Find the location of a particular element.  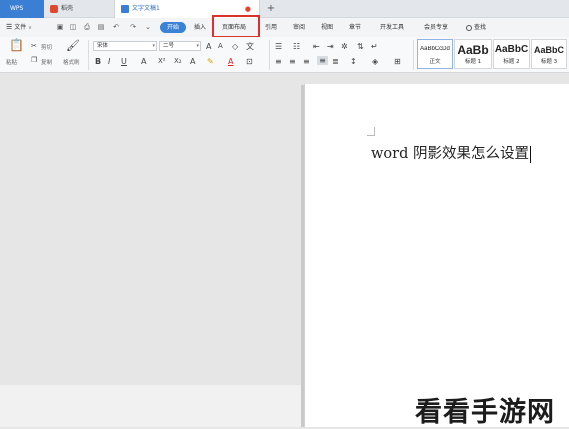

menu-view: 视图 is located at coordinates (327, 27).